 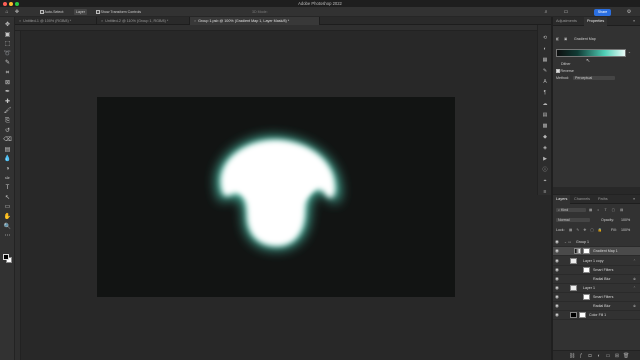 What do you see at coordinates (590, 356) in the screenshot?
I see `add-mask-icon: ◘` at bounding box center [590, 356].